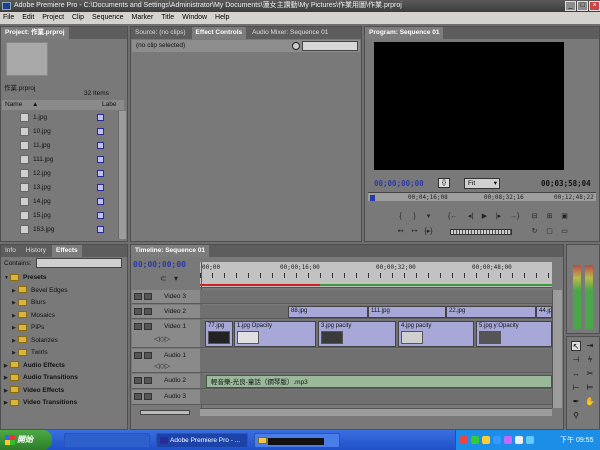 The image size is (600, 450). I want to click on slip-tool-icon: ⊢, so click(576, 388).